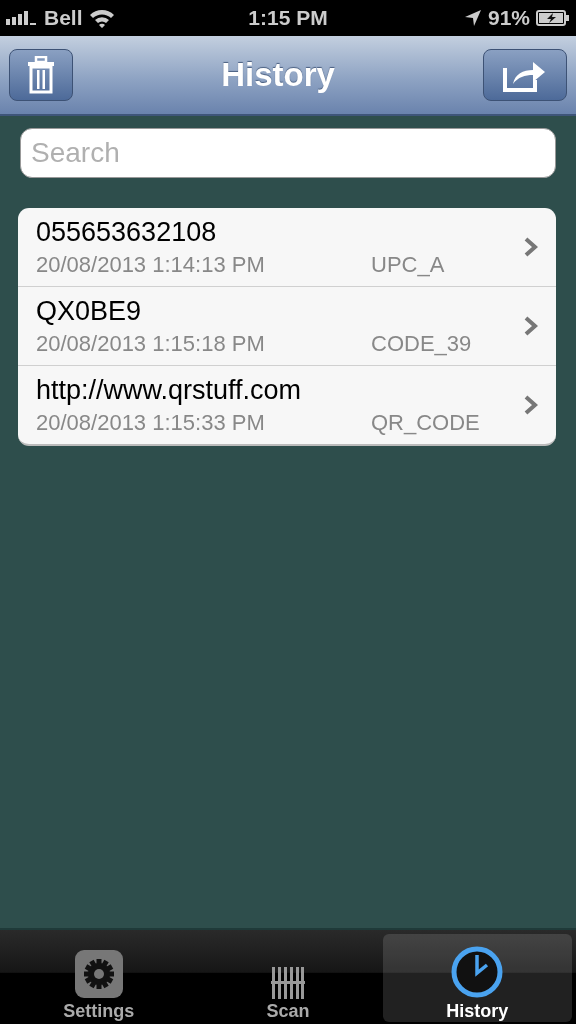  Describe the element at coordinates (288, 1011) in the screenshot. I see `tab-label: Scan` at that location.